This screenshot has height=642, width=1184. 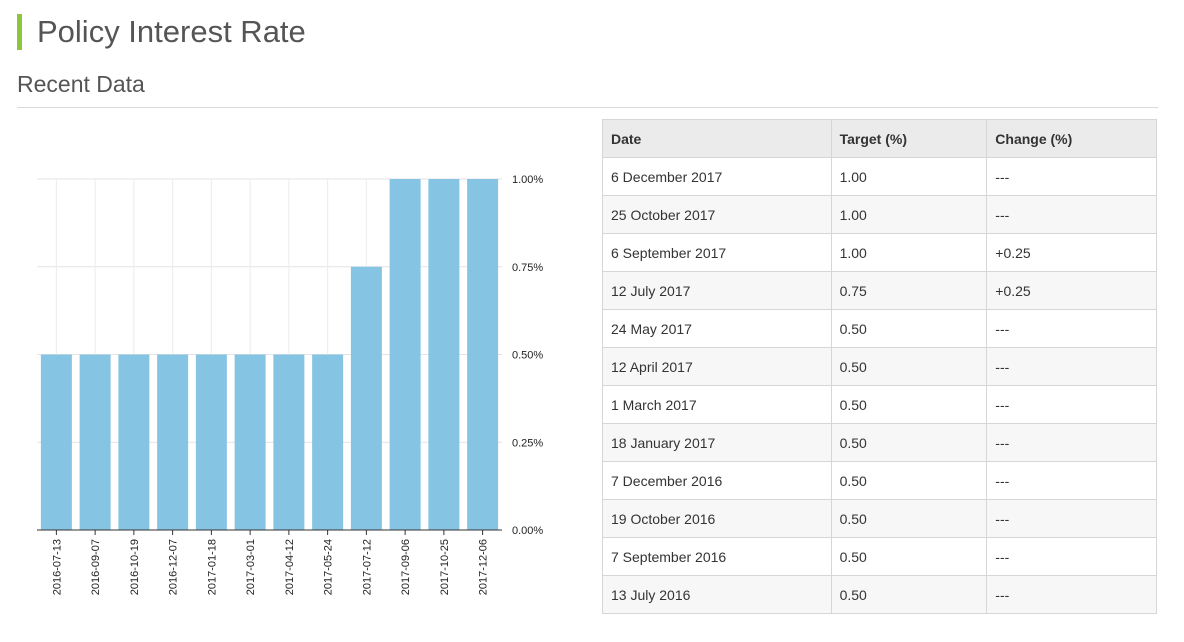 I want to click on cell-date: 12 July 2017, so click(x=717, y=290).